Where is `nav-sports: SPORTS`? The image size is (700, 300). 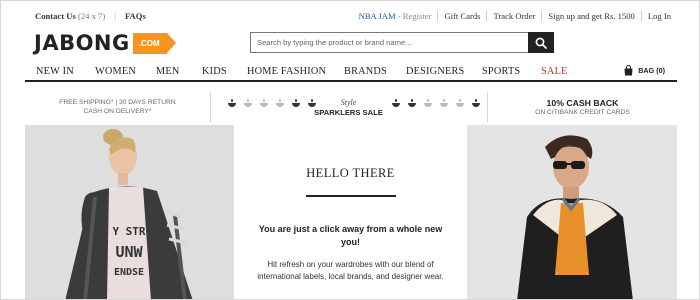 nav-sports: SPORTS is located at coordinates (501, 71).